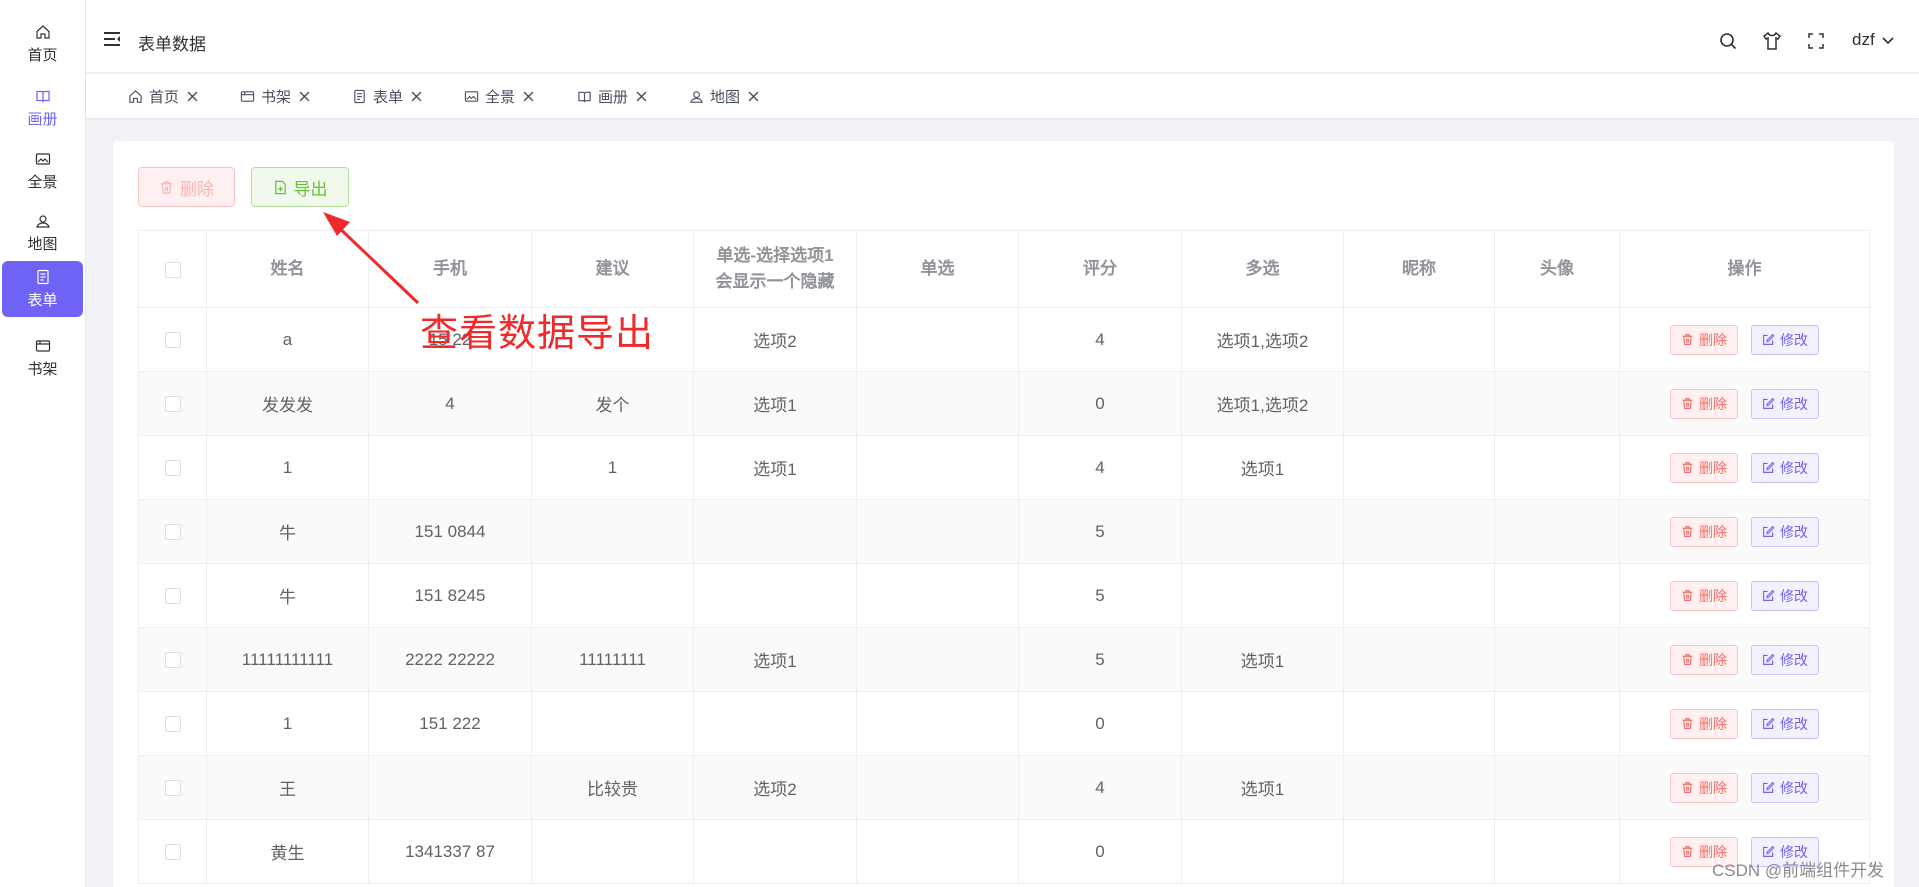  What do you see at coordinates (775, 595) in the screenshot?
I see `cell-radio-hidden` at bounding box center [775, 595].